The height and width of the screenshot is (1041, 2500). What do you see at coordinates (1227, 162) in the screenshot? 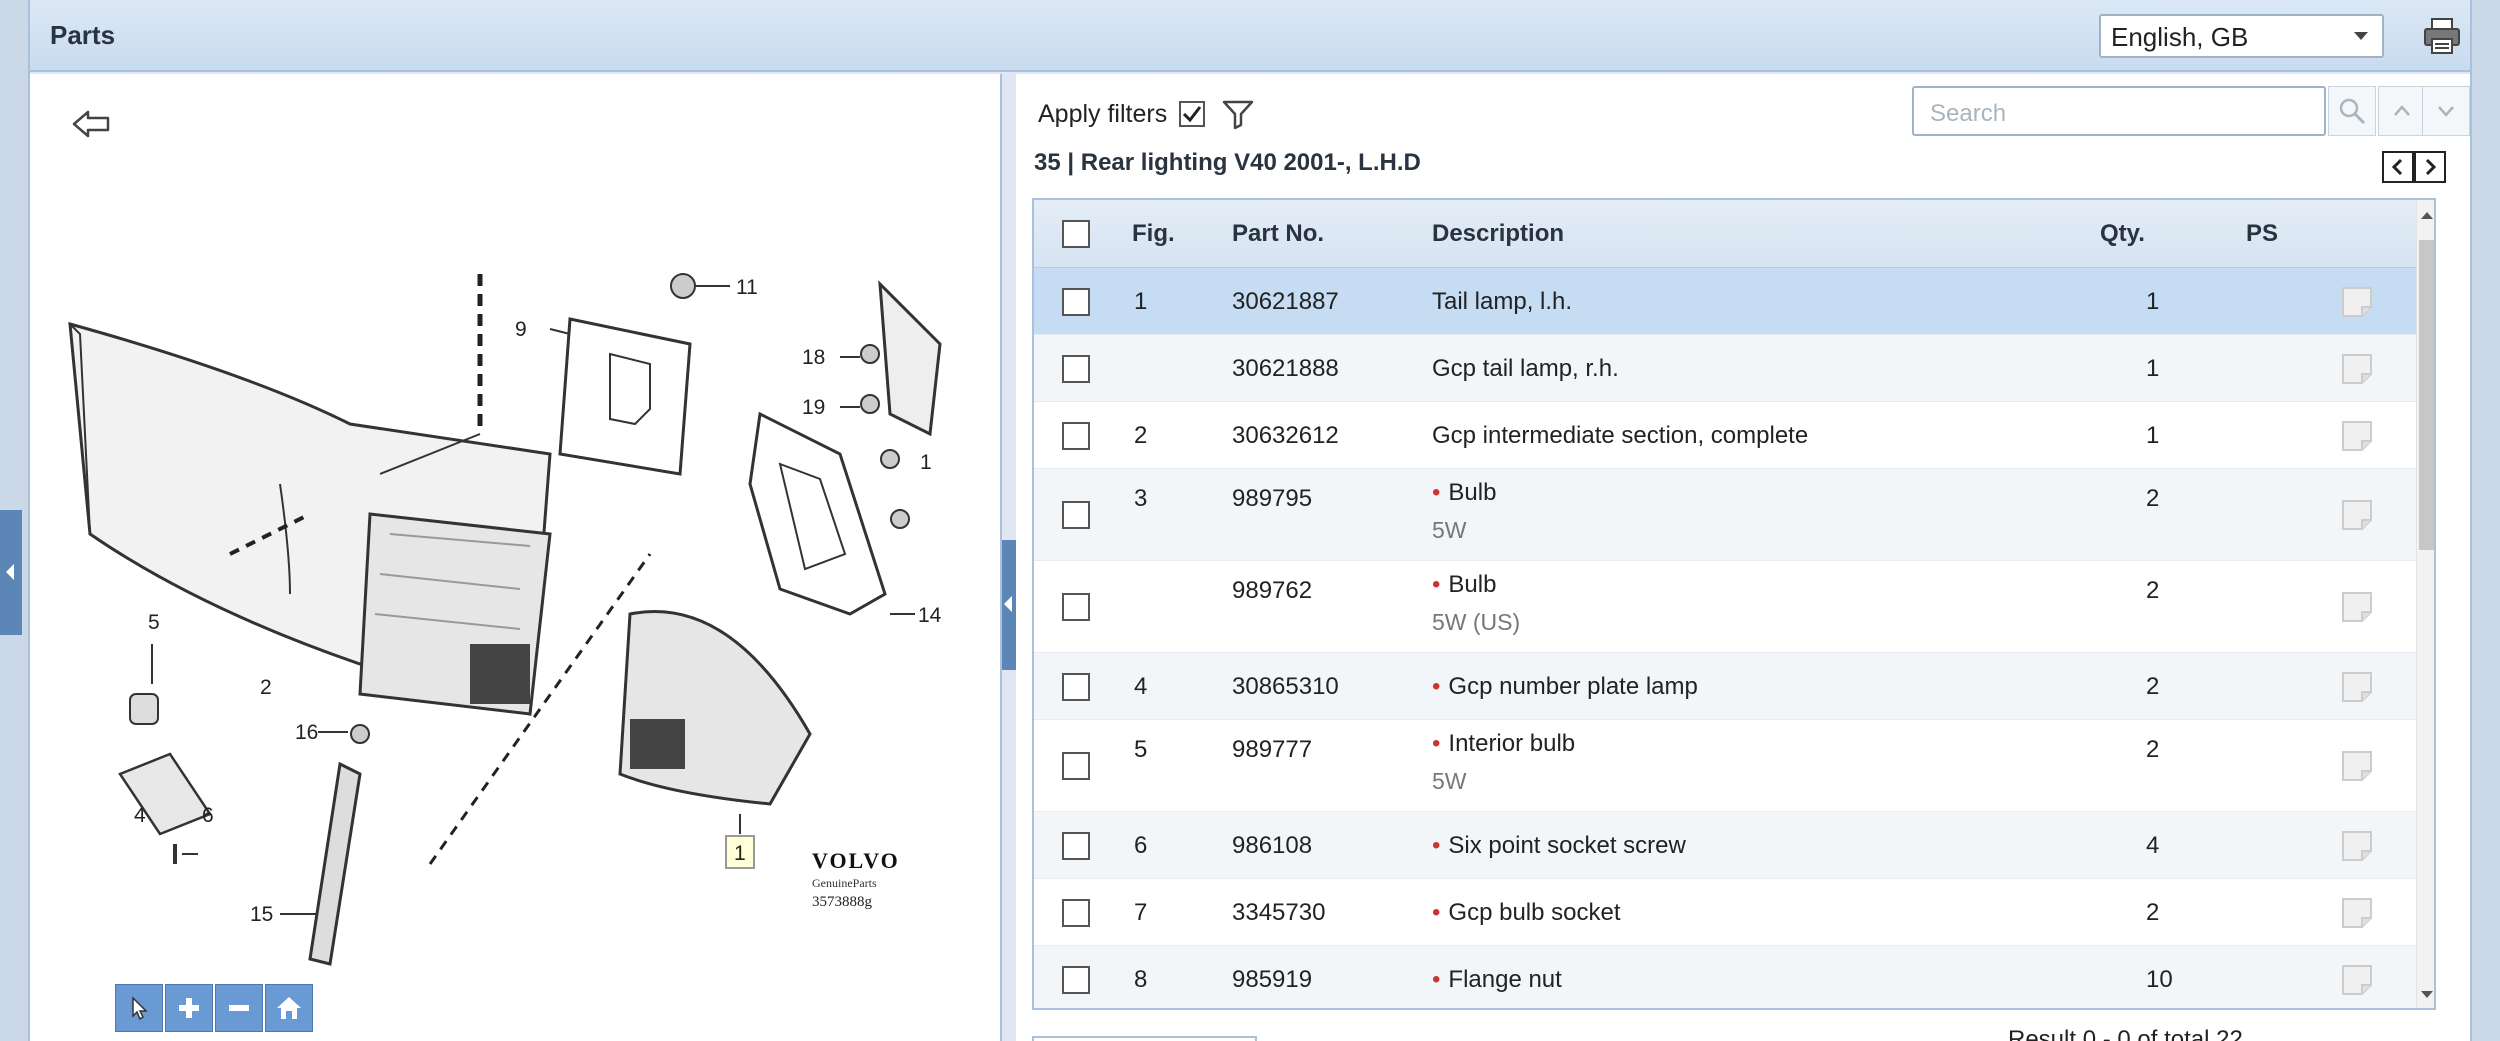
I see `breadcrumb: 35 | Rear lighting V40 2001-, L.H.D` at bounding box center [1227, 162].